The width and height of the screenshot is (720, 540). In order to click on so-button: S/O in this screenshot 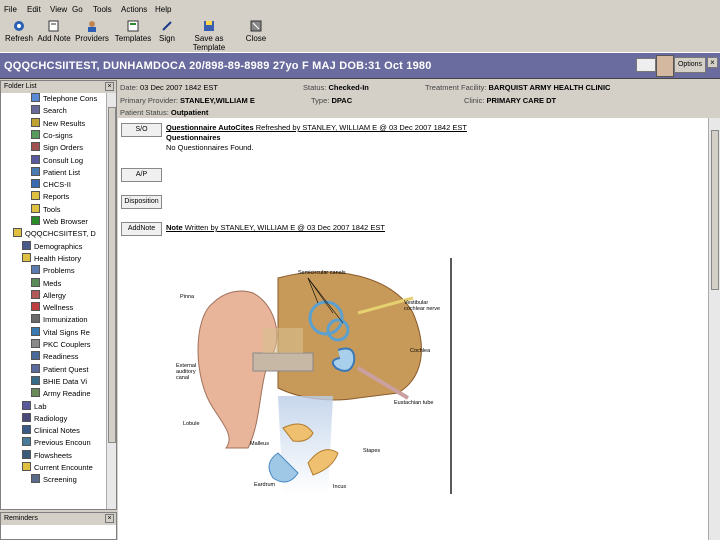, I will do `click(141, 130)`.